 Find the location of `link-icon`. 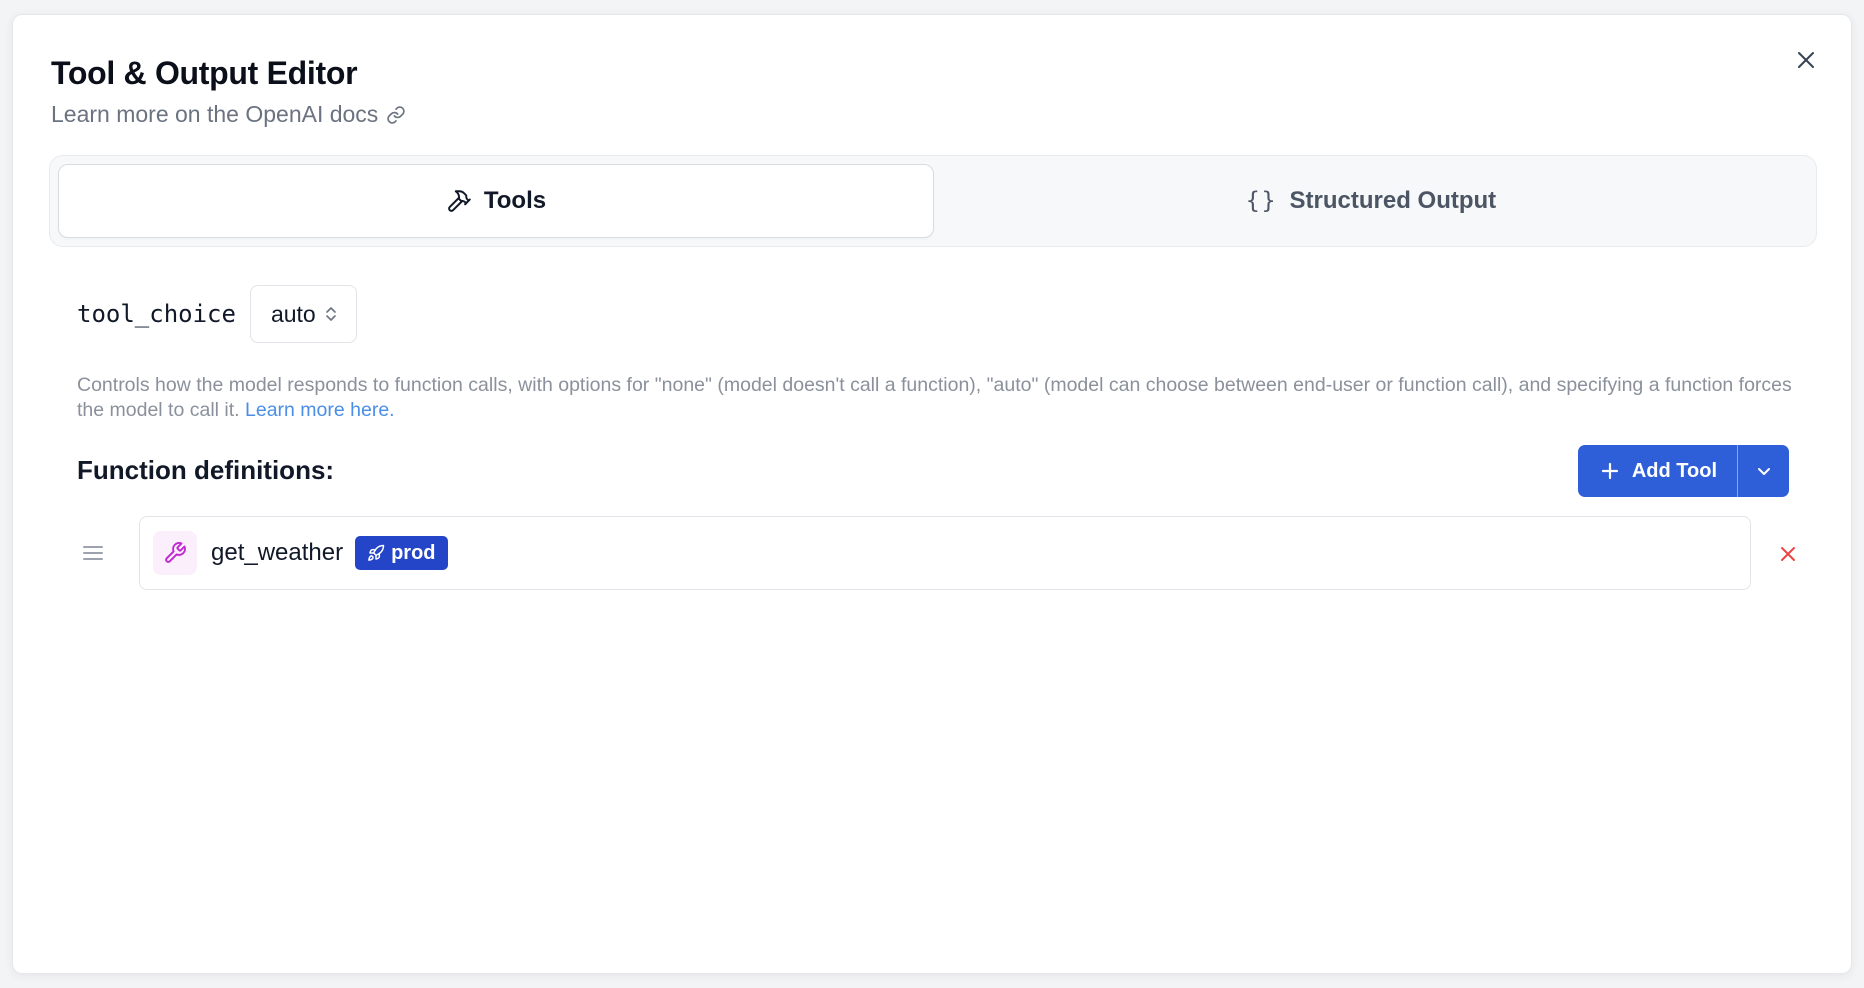

link-icon is located at coordinates (396, 114).